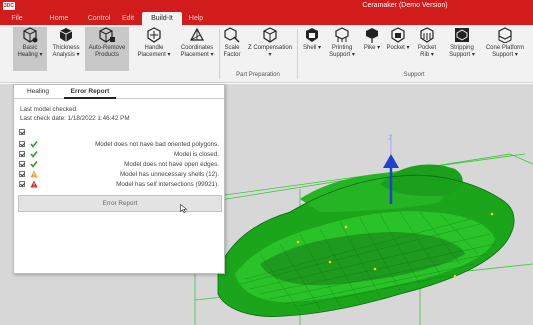  I want to click on printing-support-button: Printing Support ▾, so click(342, 49).